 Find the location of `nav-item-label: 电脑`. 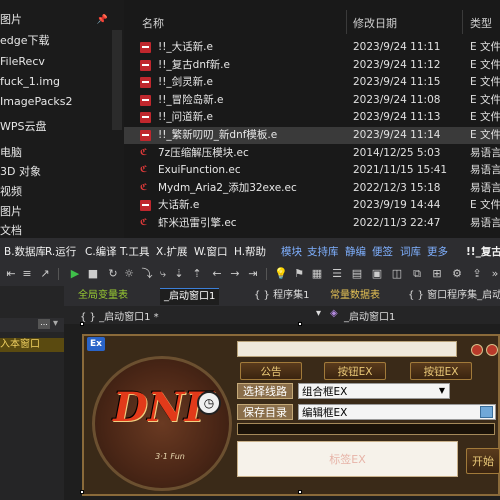

nav-item-label: 电脑 is located at coordinates (11, 152).